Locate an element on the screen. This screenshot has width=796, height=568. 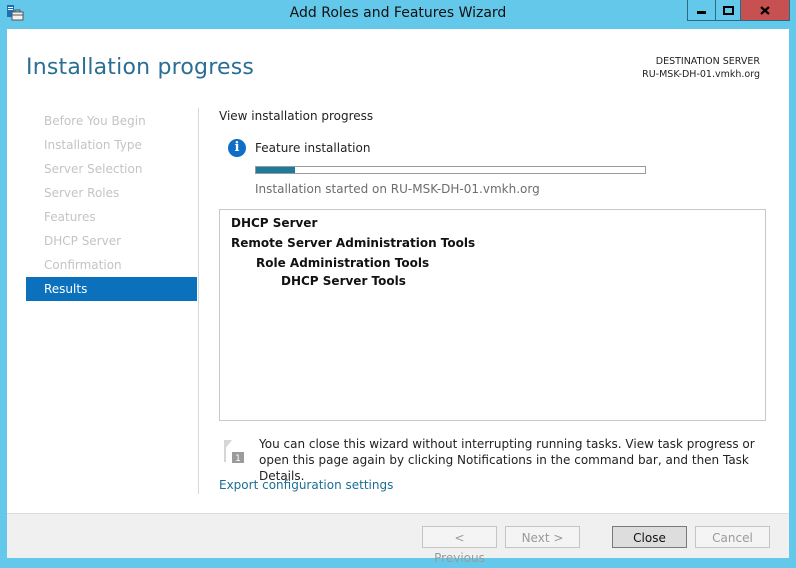
result-item: DHCP Server is located at coordinates (274, 223).